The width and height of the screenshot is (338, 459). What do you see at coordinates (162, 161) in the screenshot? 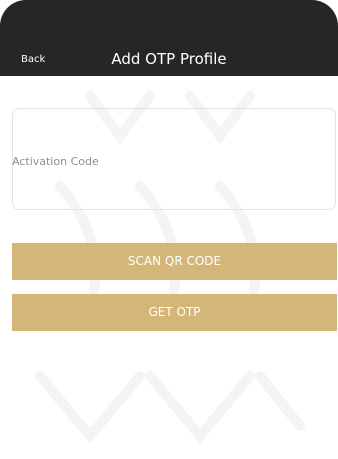
I see `activation-code-input` at bounding box center [162, 161].